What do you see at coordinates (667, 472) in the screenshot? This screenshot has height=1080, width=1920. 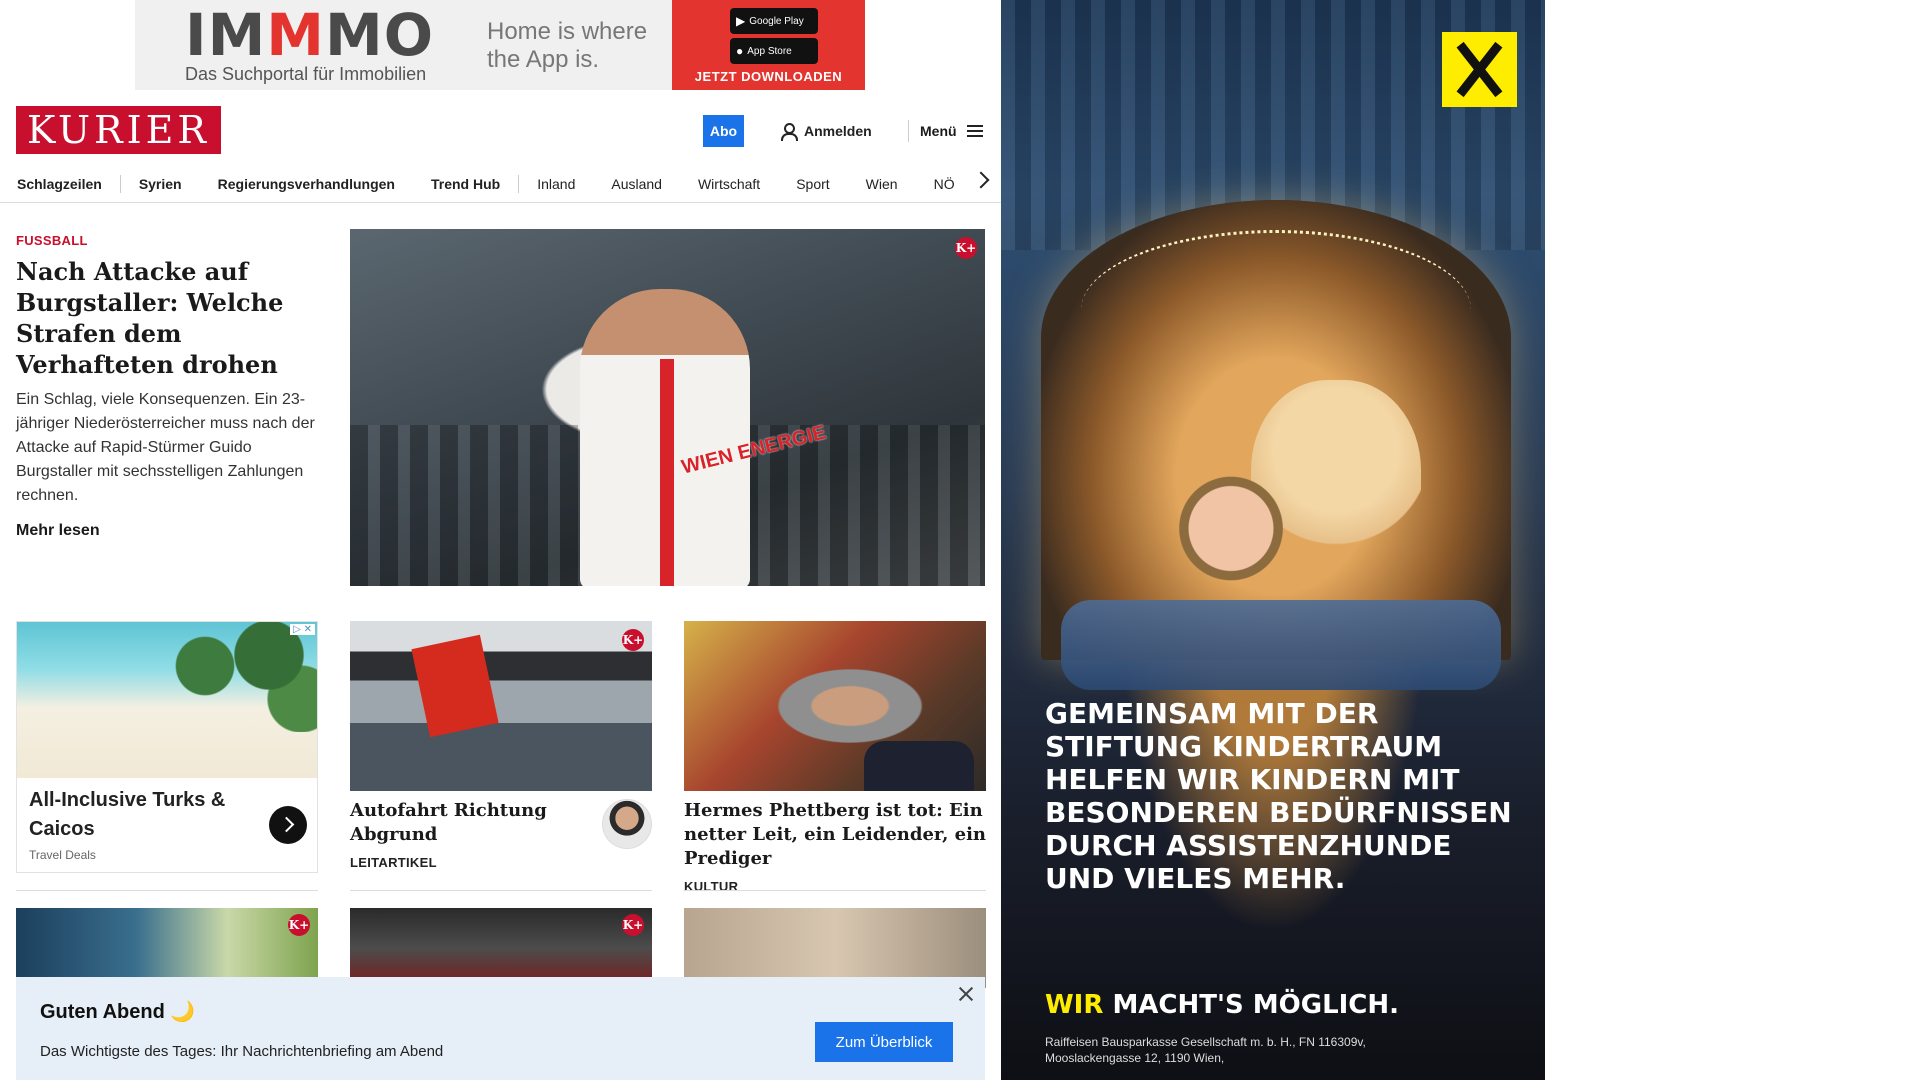 I see `image-jersey-stripe` at bounding box center [667, 472].